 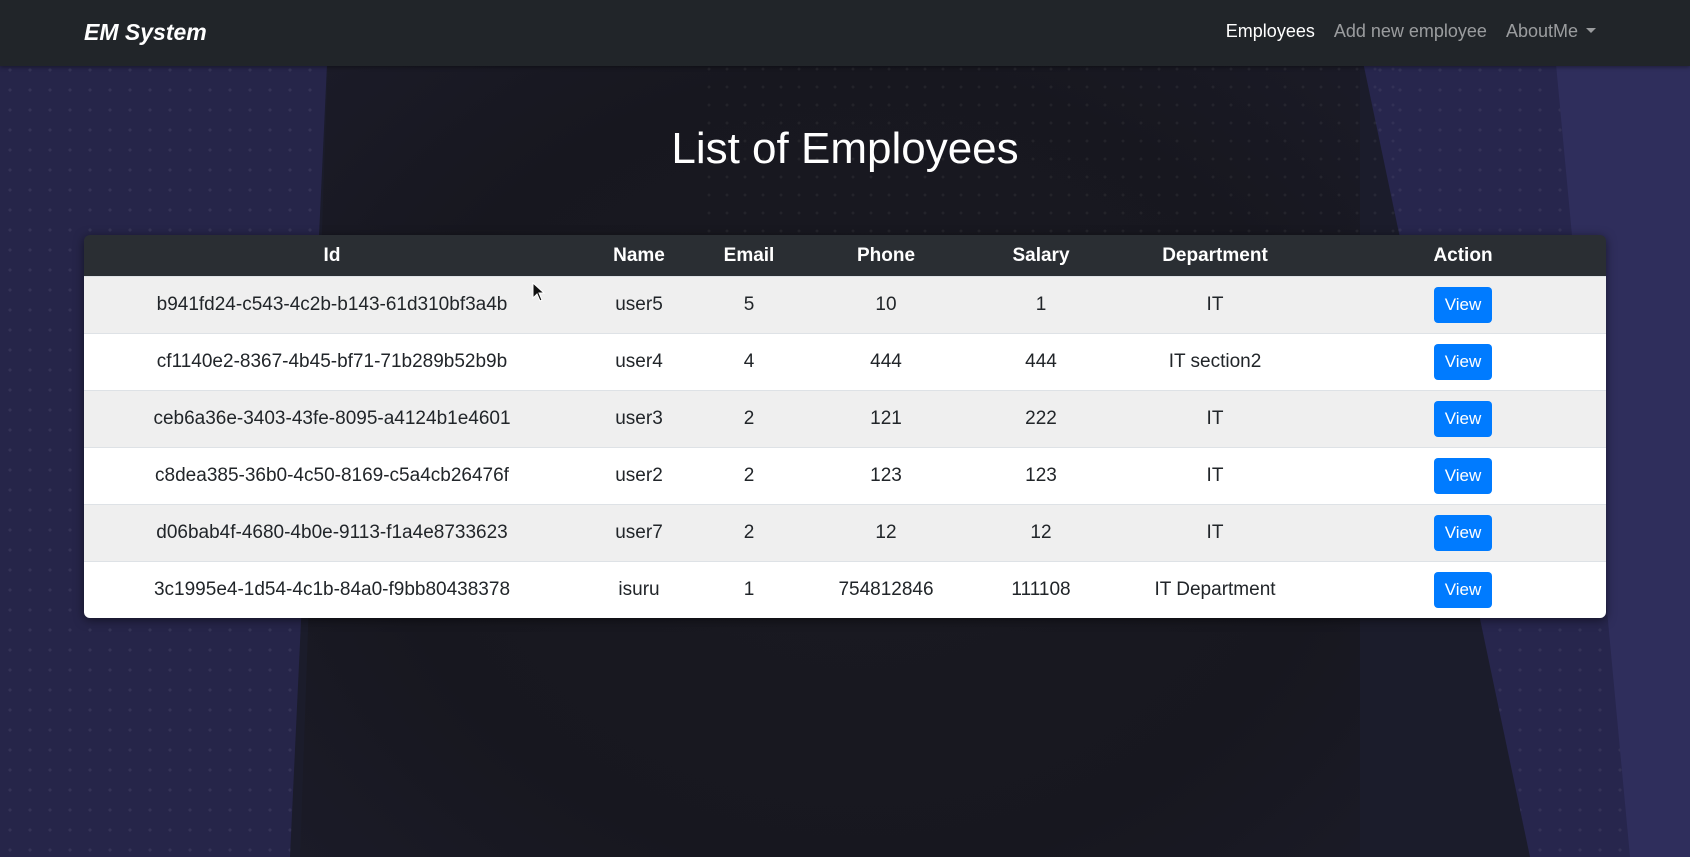 What do you see at coordinates (332, 533) in the screenshot?
I see `cell-id: d06bab4f-4680-4b0e-9113-f1a4e8733623` at bounding box center [332, 533].